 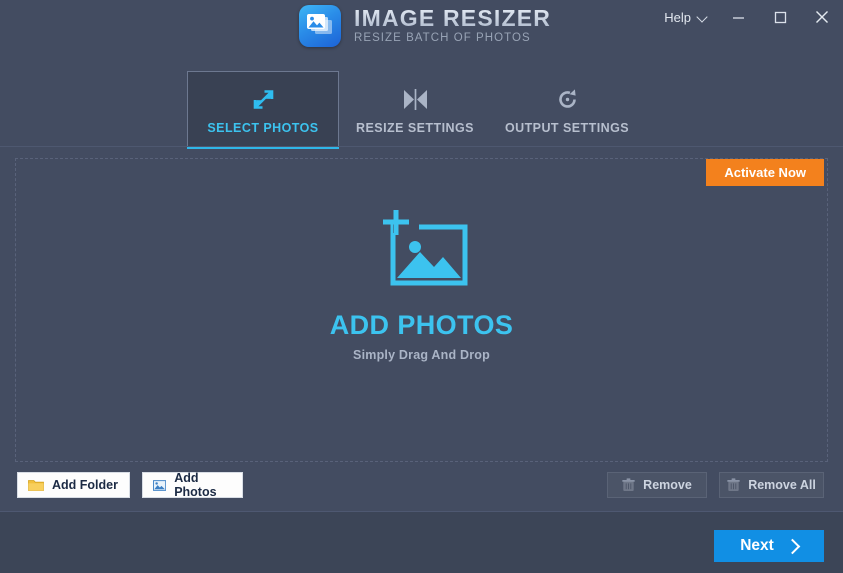 I want to click on add-photo-frame-icon, so click(x=422, y=249).